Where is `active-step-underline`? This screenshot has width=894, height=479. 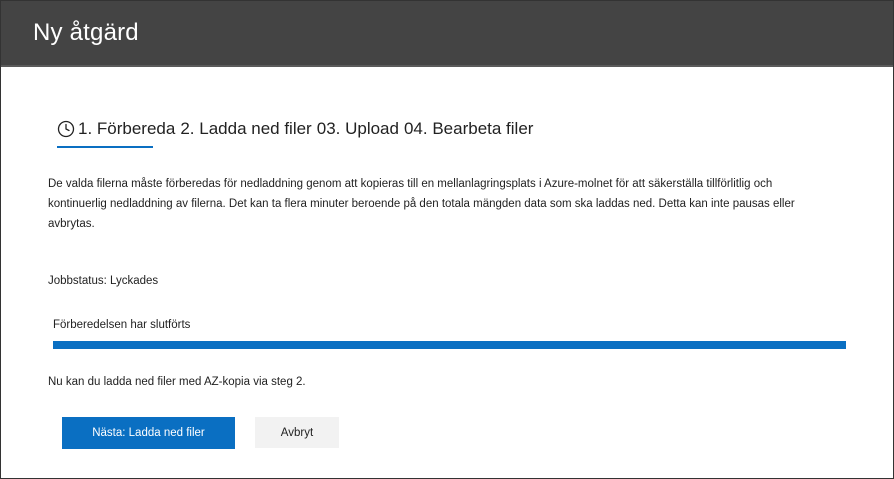
active-step-underline is located at coordinates (105, 147).